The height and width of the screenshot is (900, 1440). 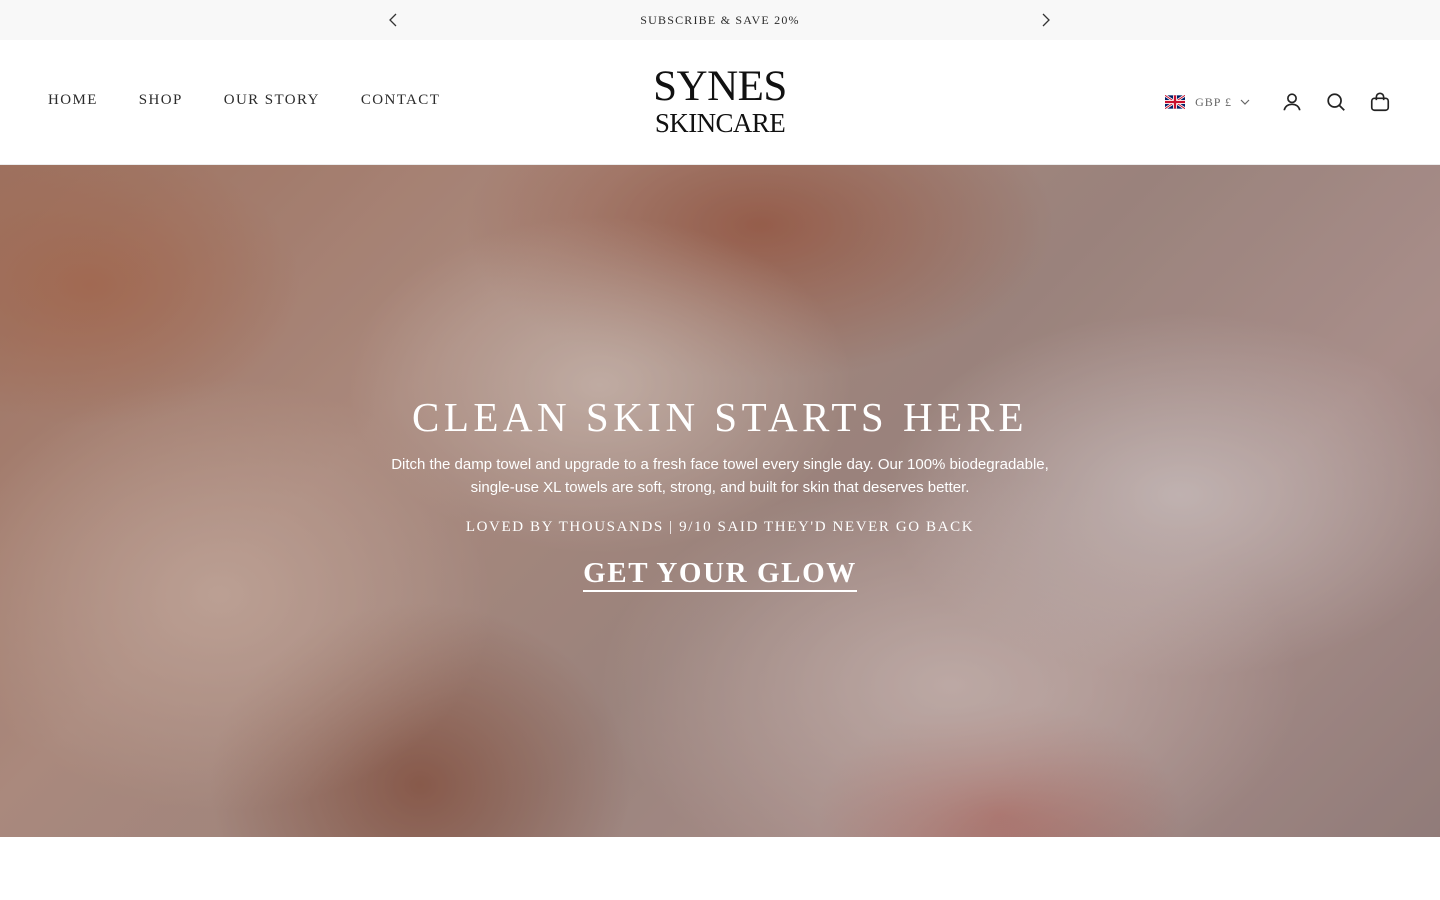 What do you see at coordinates (393, 20) in the screenshot?
I see `chevron-left-icon` at bounding box center [393, 20].